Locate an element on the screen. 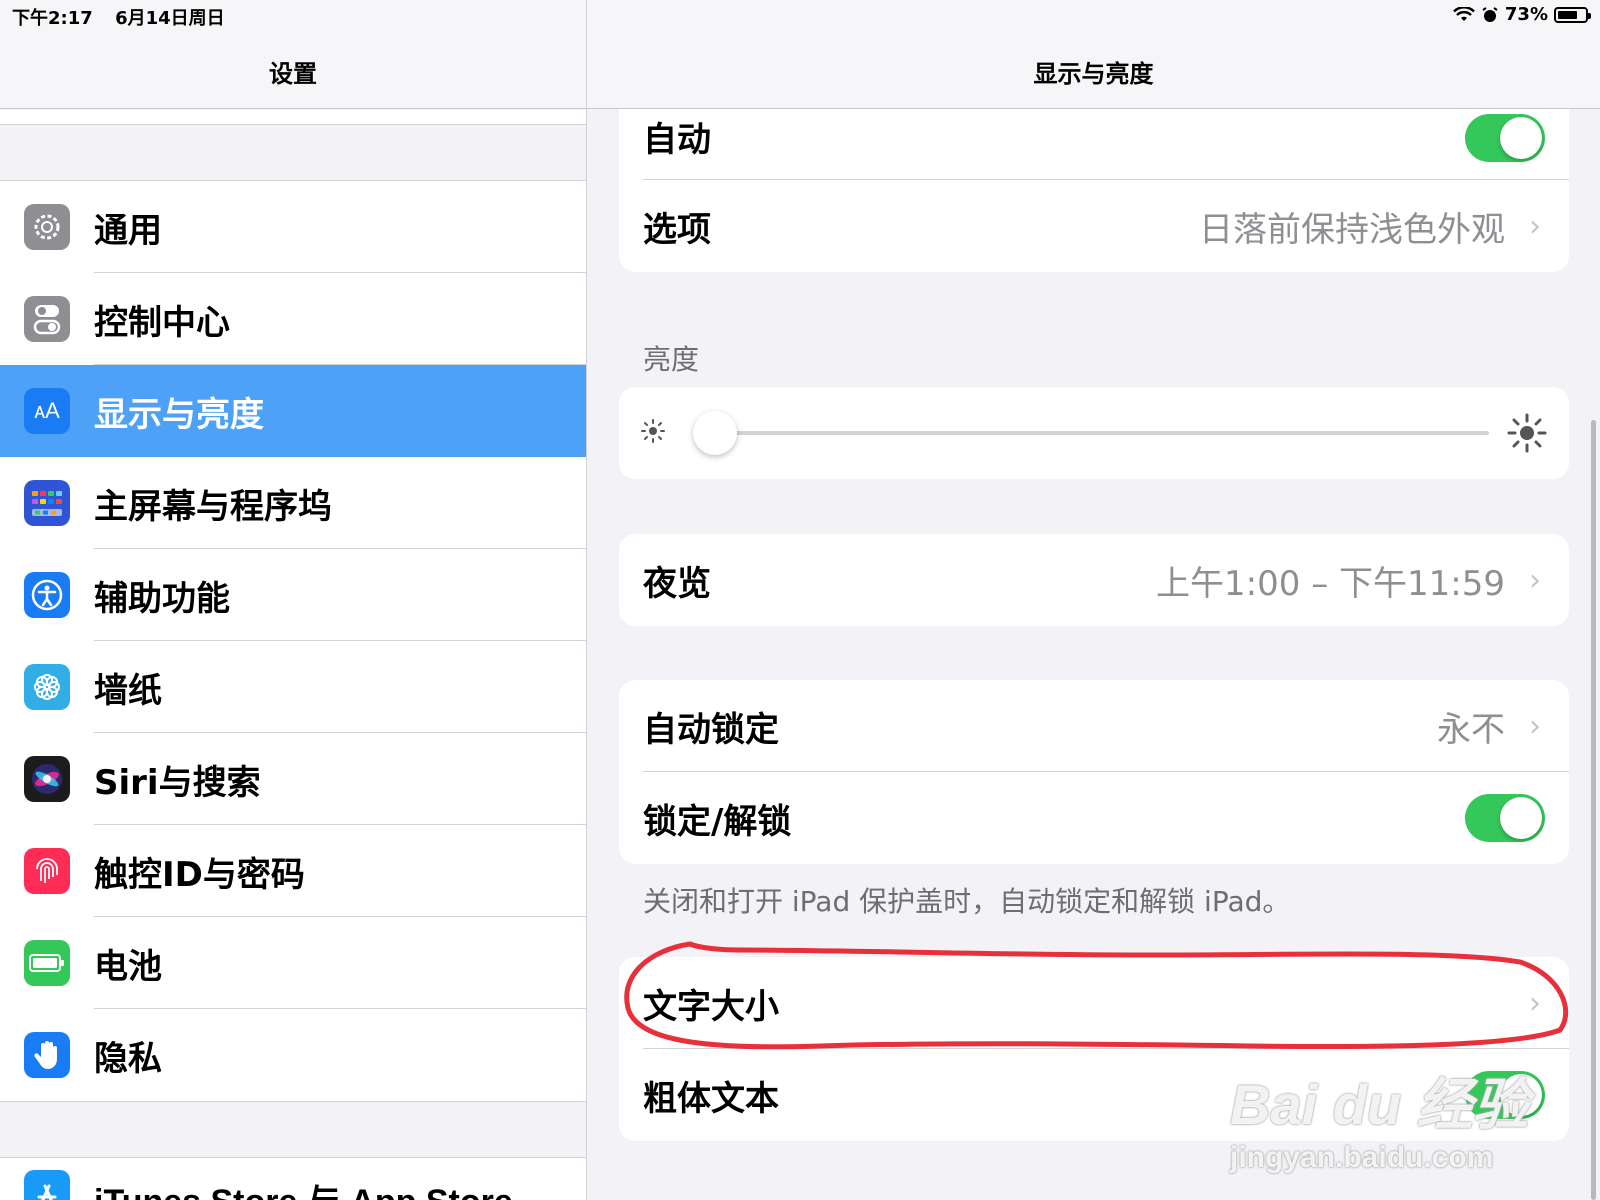  lock-unlock-label: 锁定/解锁 is located at coordinates (717, 821).